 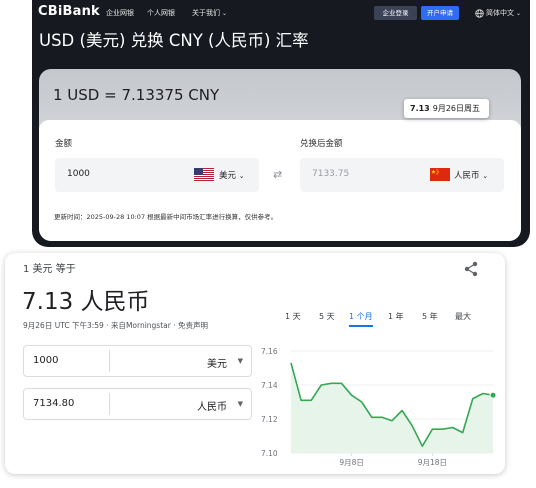 What do you see at coordinates (430, 316) in the screenshot?
I see `range-tab-5y: 5 年` at bounding box center [430, 316].